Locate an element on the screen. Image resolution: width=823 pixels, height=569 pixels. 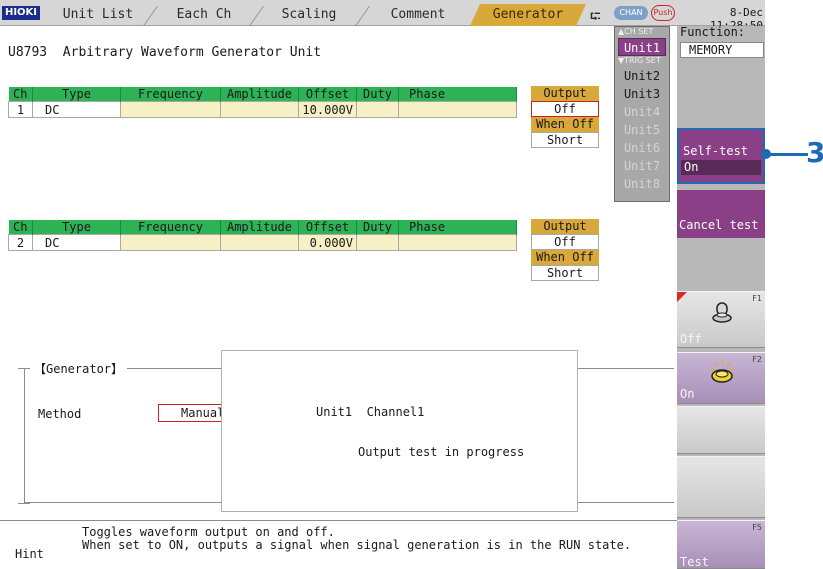
f3-button is located at coordinates (721, 430).